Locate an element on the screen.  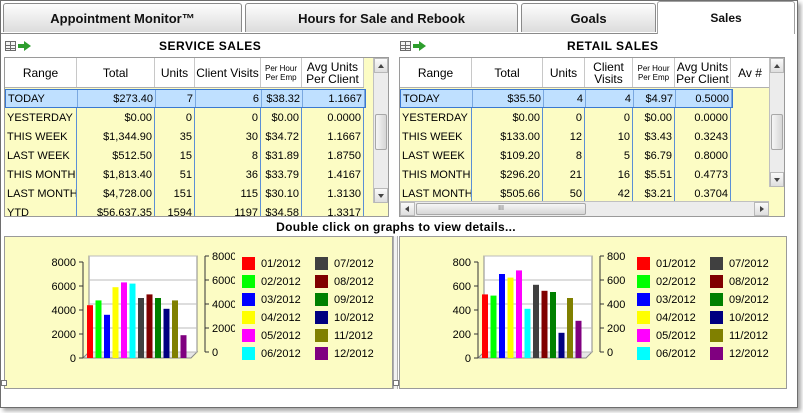
y-tick-label: 800 is located at coordinates (462, 263).